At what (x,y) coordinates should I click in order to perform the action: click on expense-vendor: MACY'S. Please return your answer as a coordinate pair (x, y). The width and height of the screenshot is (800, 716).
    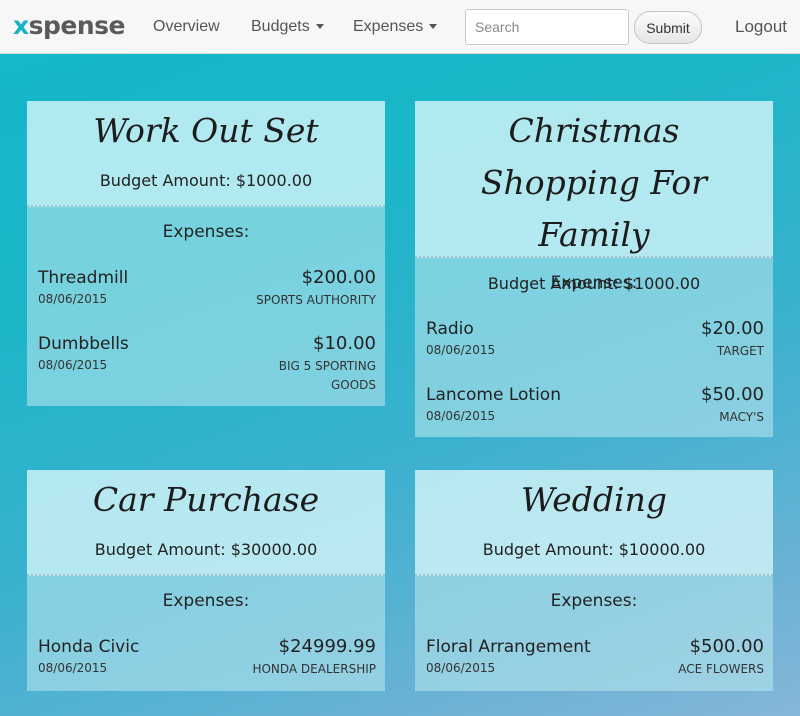
    Looking at the image, I should click on (741, 417).